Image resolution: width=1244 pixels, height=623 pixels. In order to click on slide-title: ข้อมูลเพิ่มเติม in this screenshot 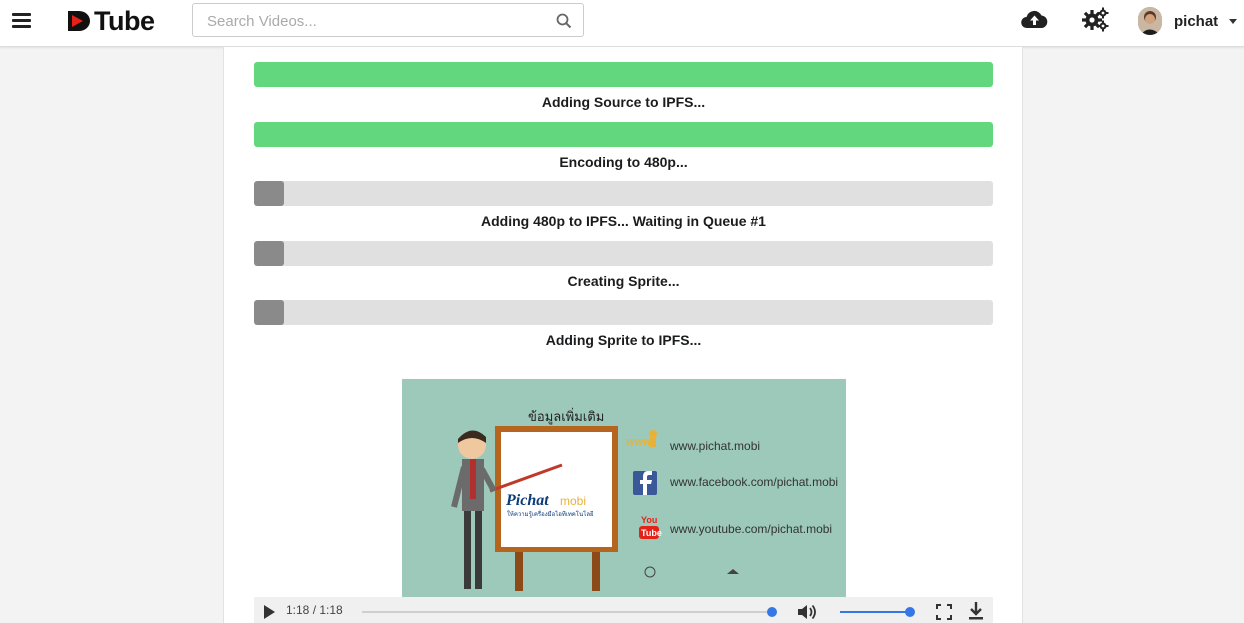, I will do `click(566, 416)`.